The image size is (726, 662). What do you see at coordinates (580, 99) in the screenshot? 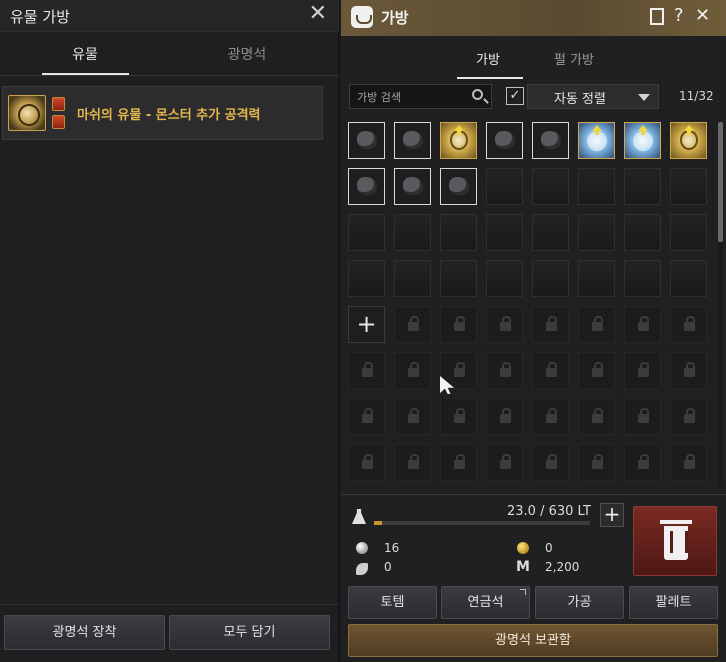
I see `auto-sort-label: 자동 정렬` at bounding box center [580, 99].